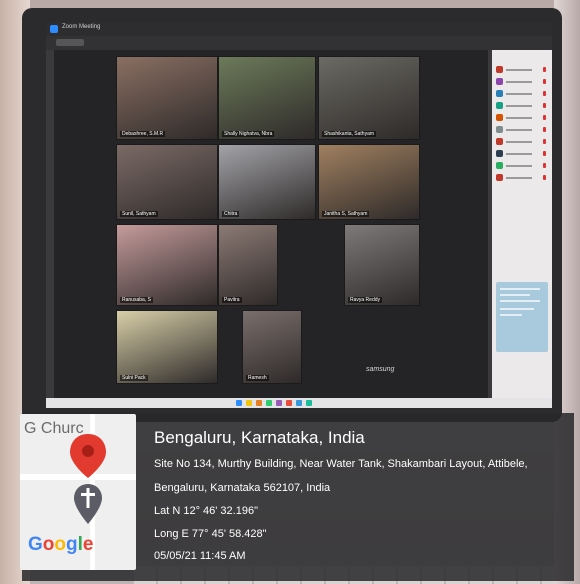  Describe the element at coordinates (242, 488) in the screenshot. I see `address-line-2: Bengaluru, Karnataka 562107, India` at that location.